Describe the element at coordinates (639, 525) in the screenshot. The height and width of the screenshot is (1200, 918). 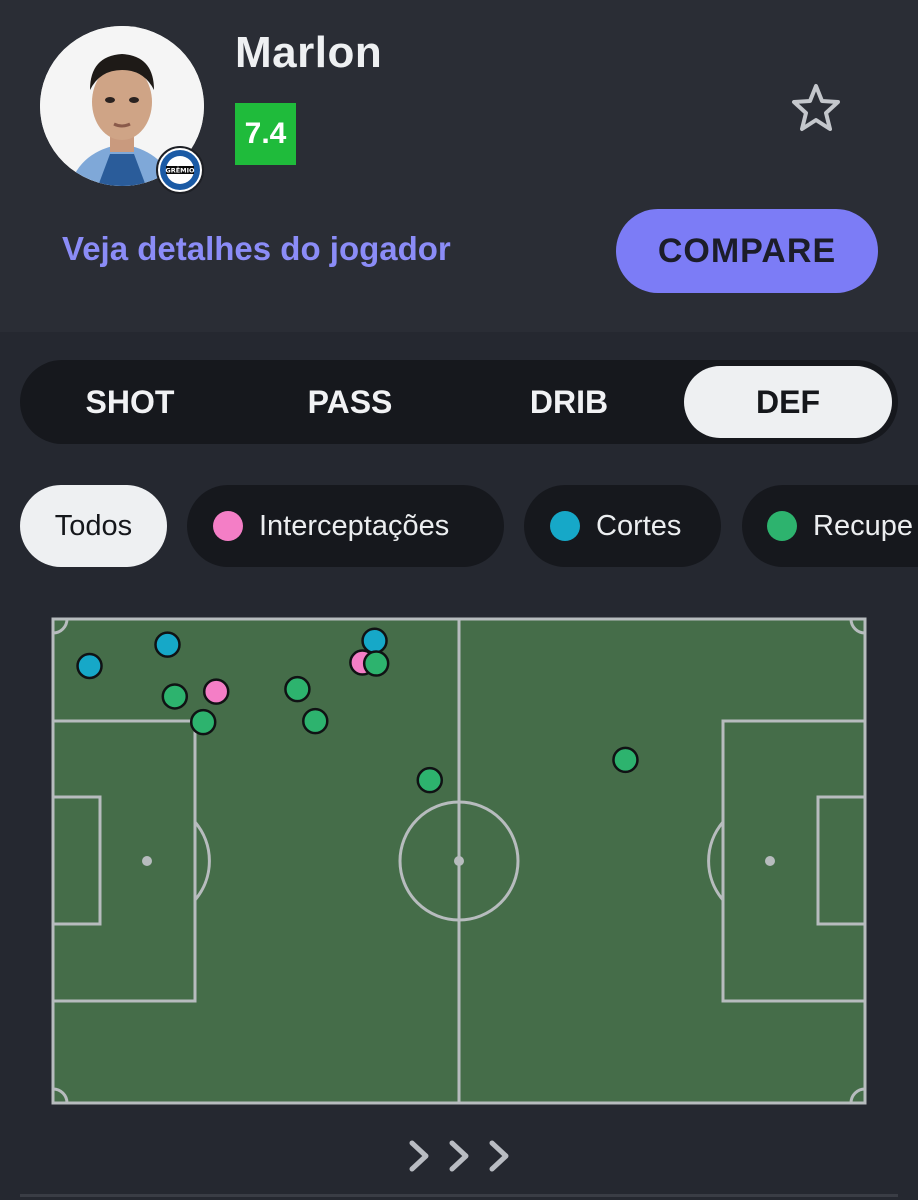
I see `filter-chip-label: Cortes` at that location.